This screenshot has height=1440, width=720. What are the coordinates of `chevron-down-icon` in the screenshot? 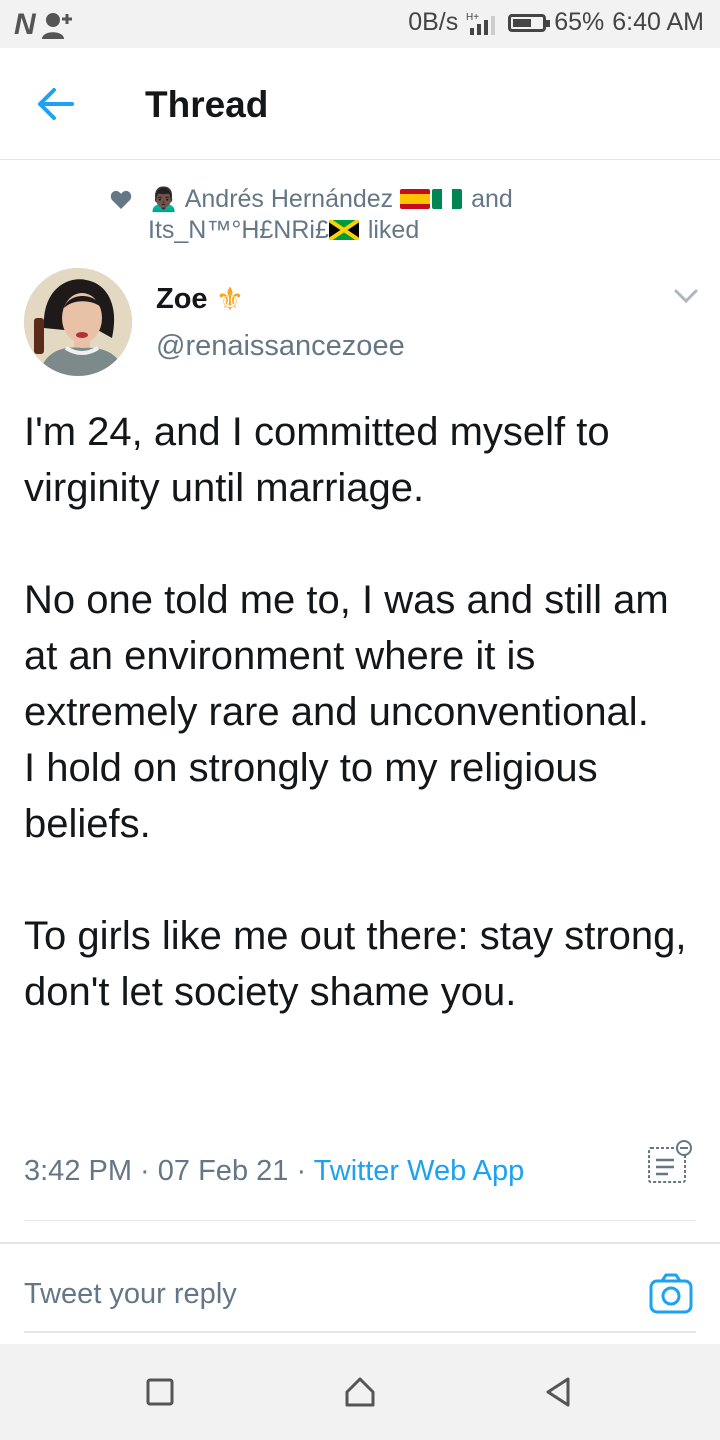 It's located at (686, 296).